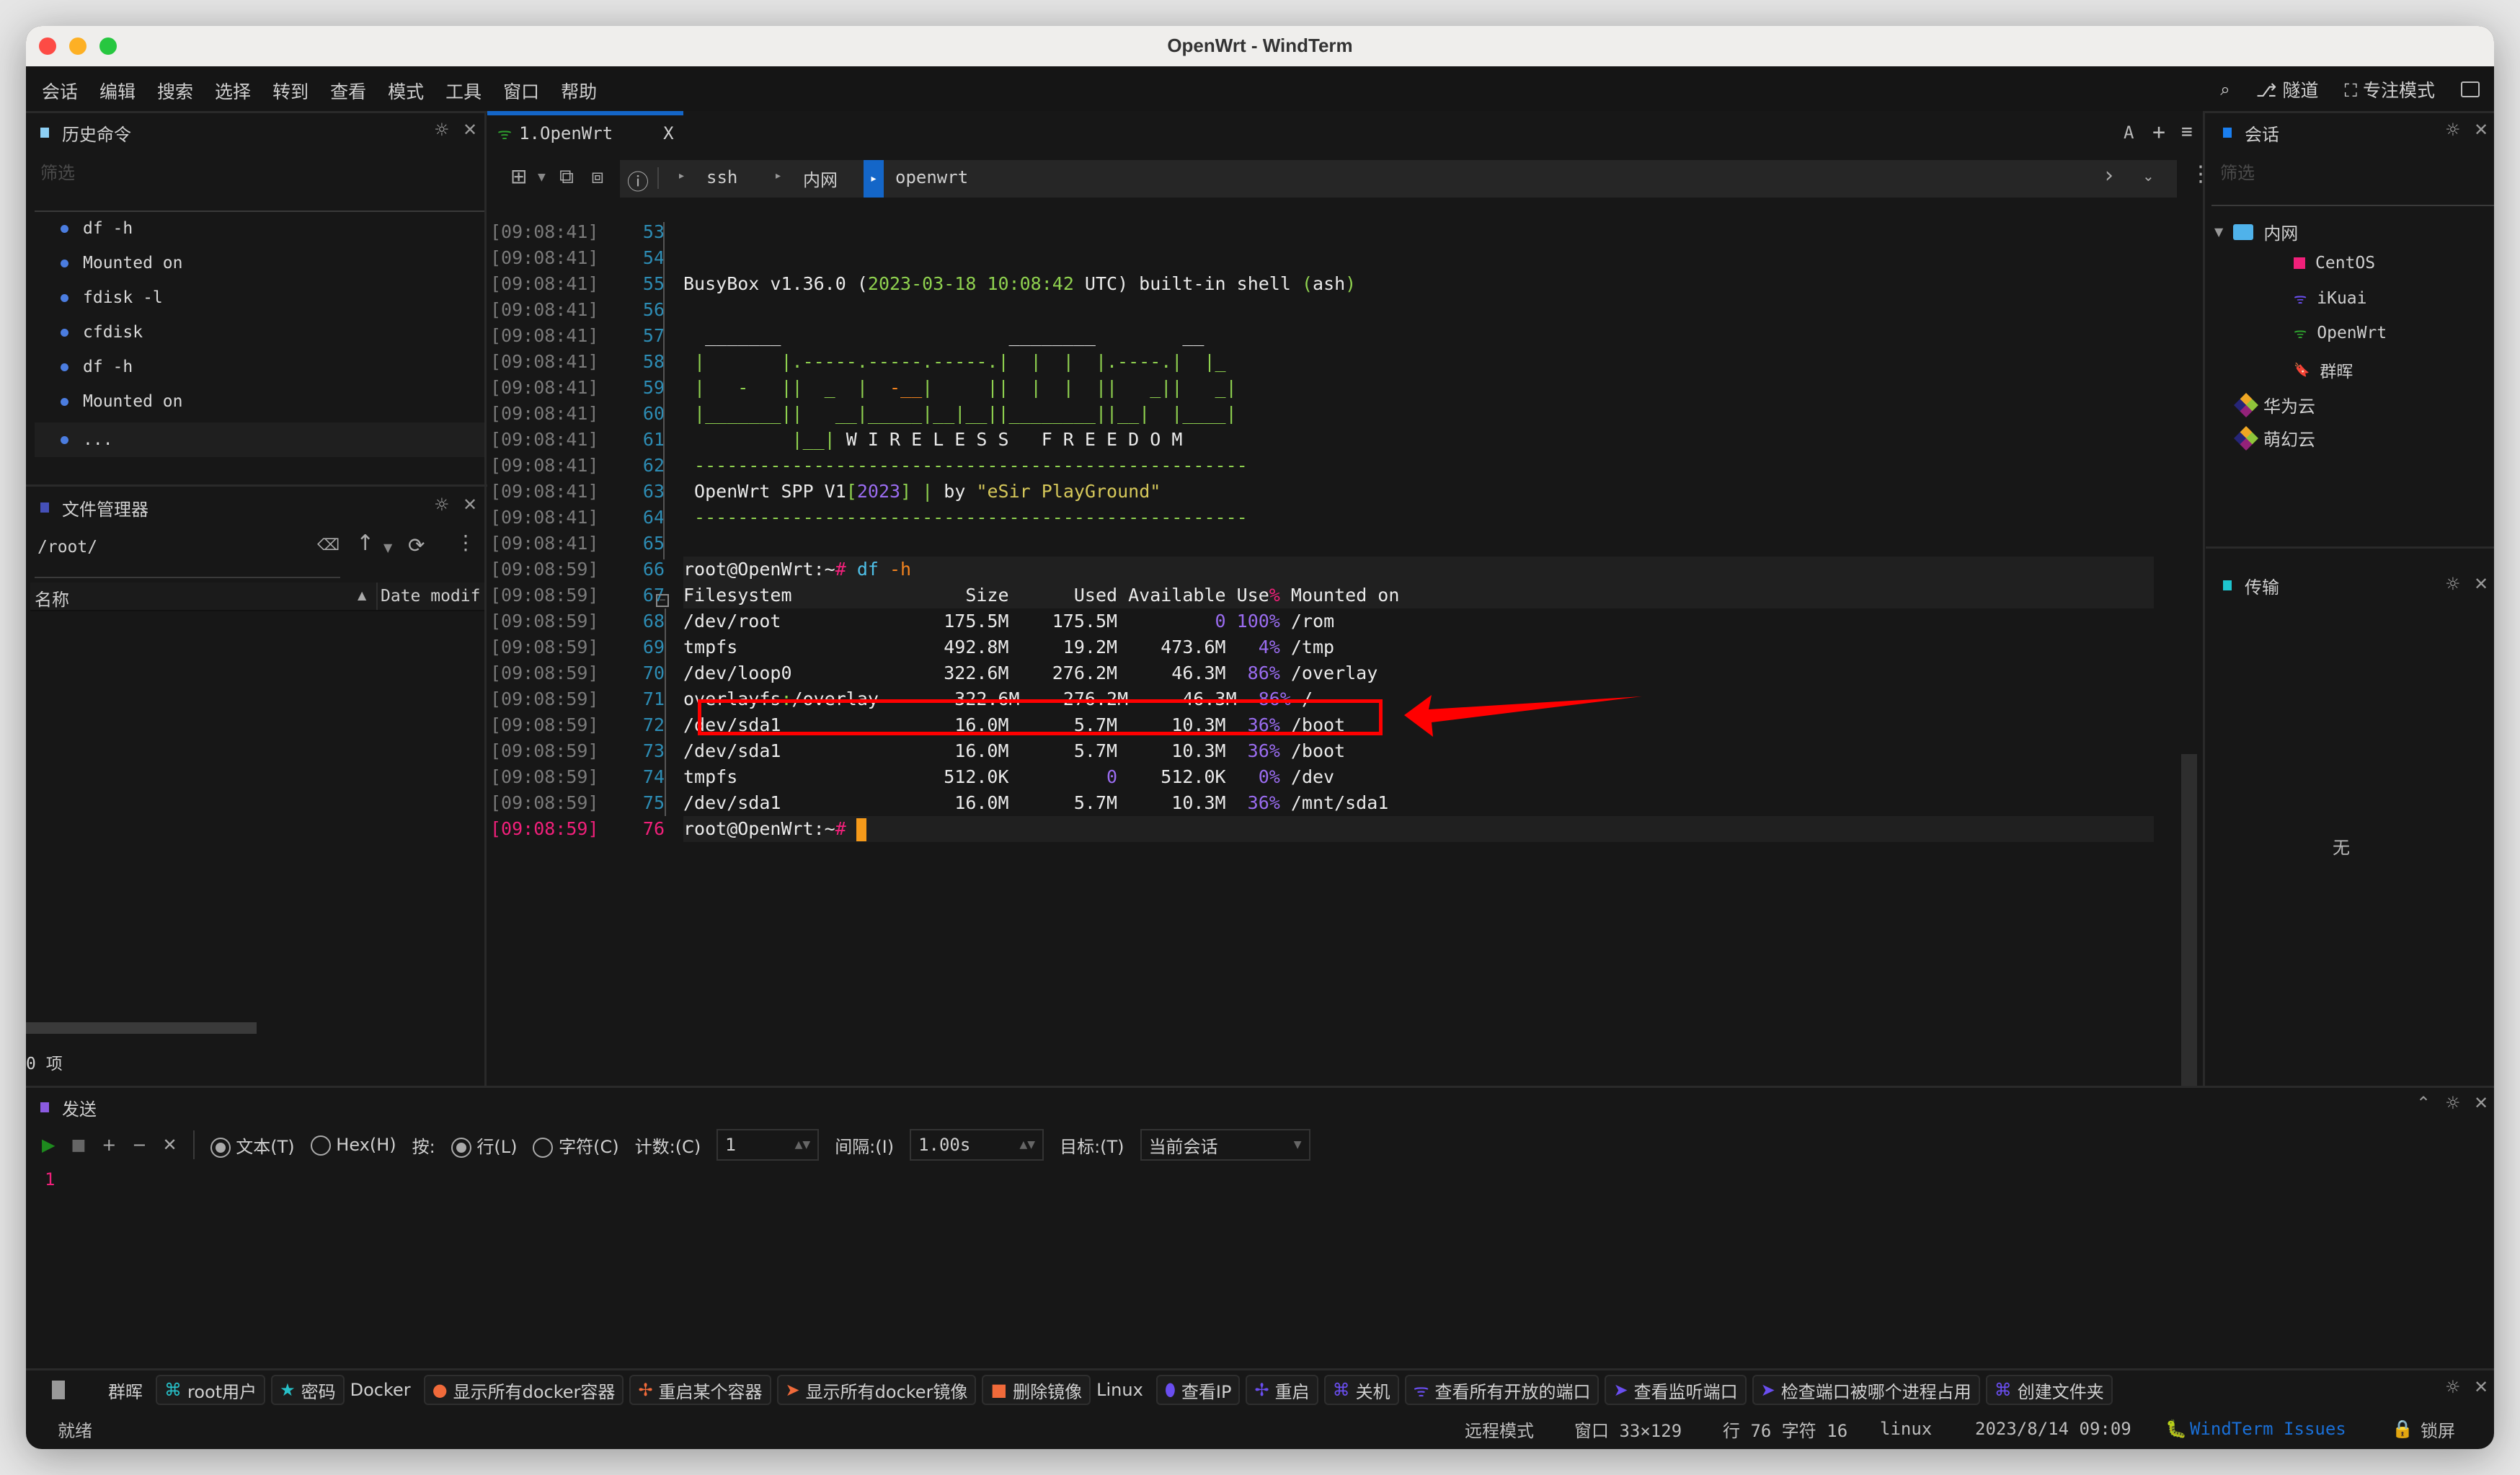 The width and height of the screenshot is (2520, 1475). I want to click on mode-text-radio: 文本(T), so click(252, 1145).